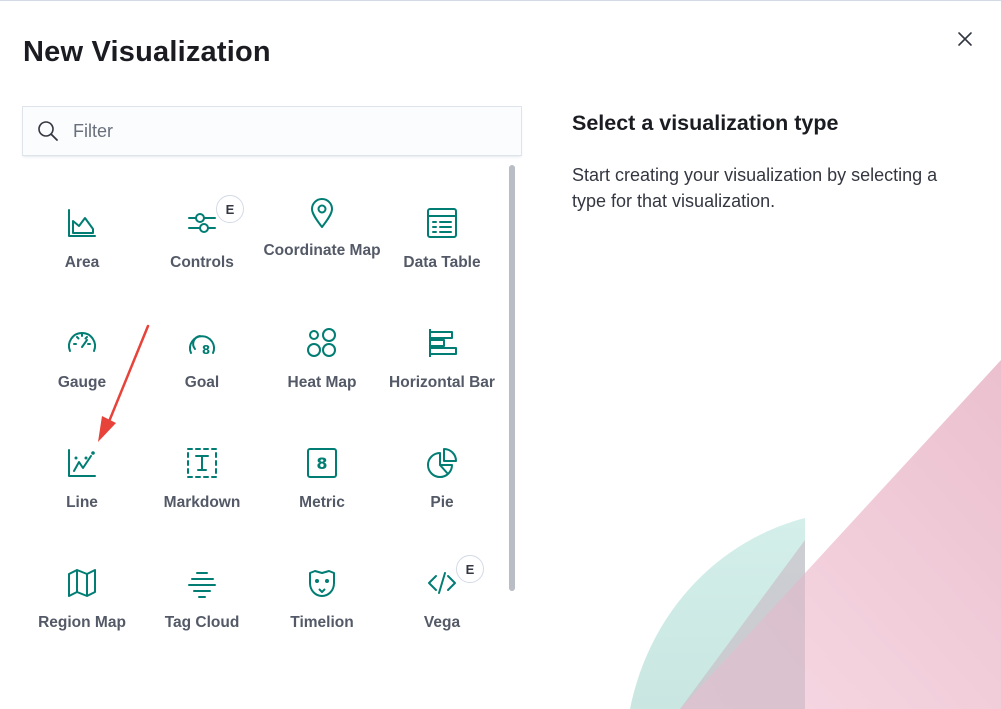 Image resolution: width=1001 pixels, height=709 pixels. Describe the element at coordinates (82, 342) in the screenshot. I see `gauge-icon` at that location.